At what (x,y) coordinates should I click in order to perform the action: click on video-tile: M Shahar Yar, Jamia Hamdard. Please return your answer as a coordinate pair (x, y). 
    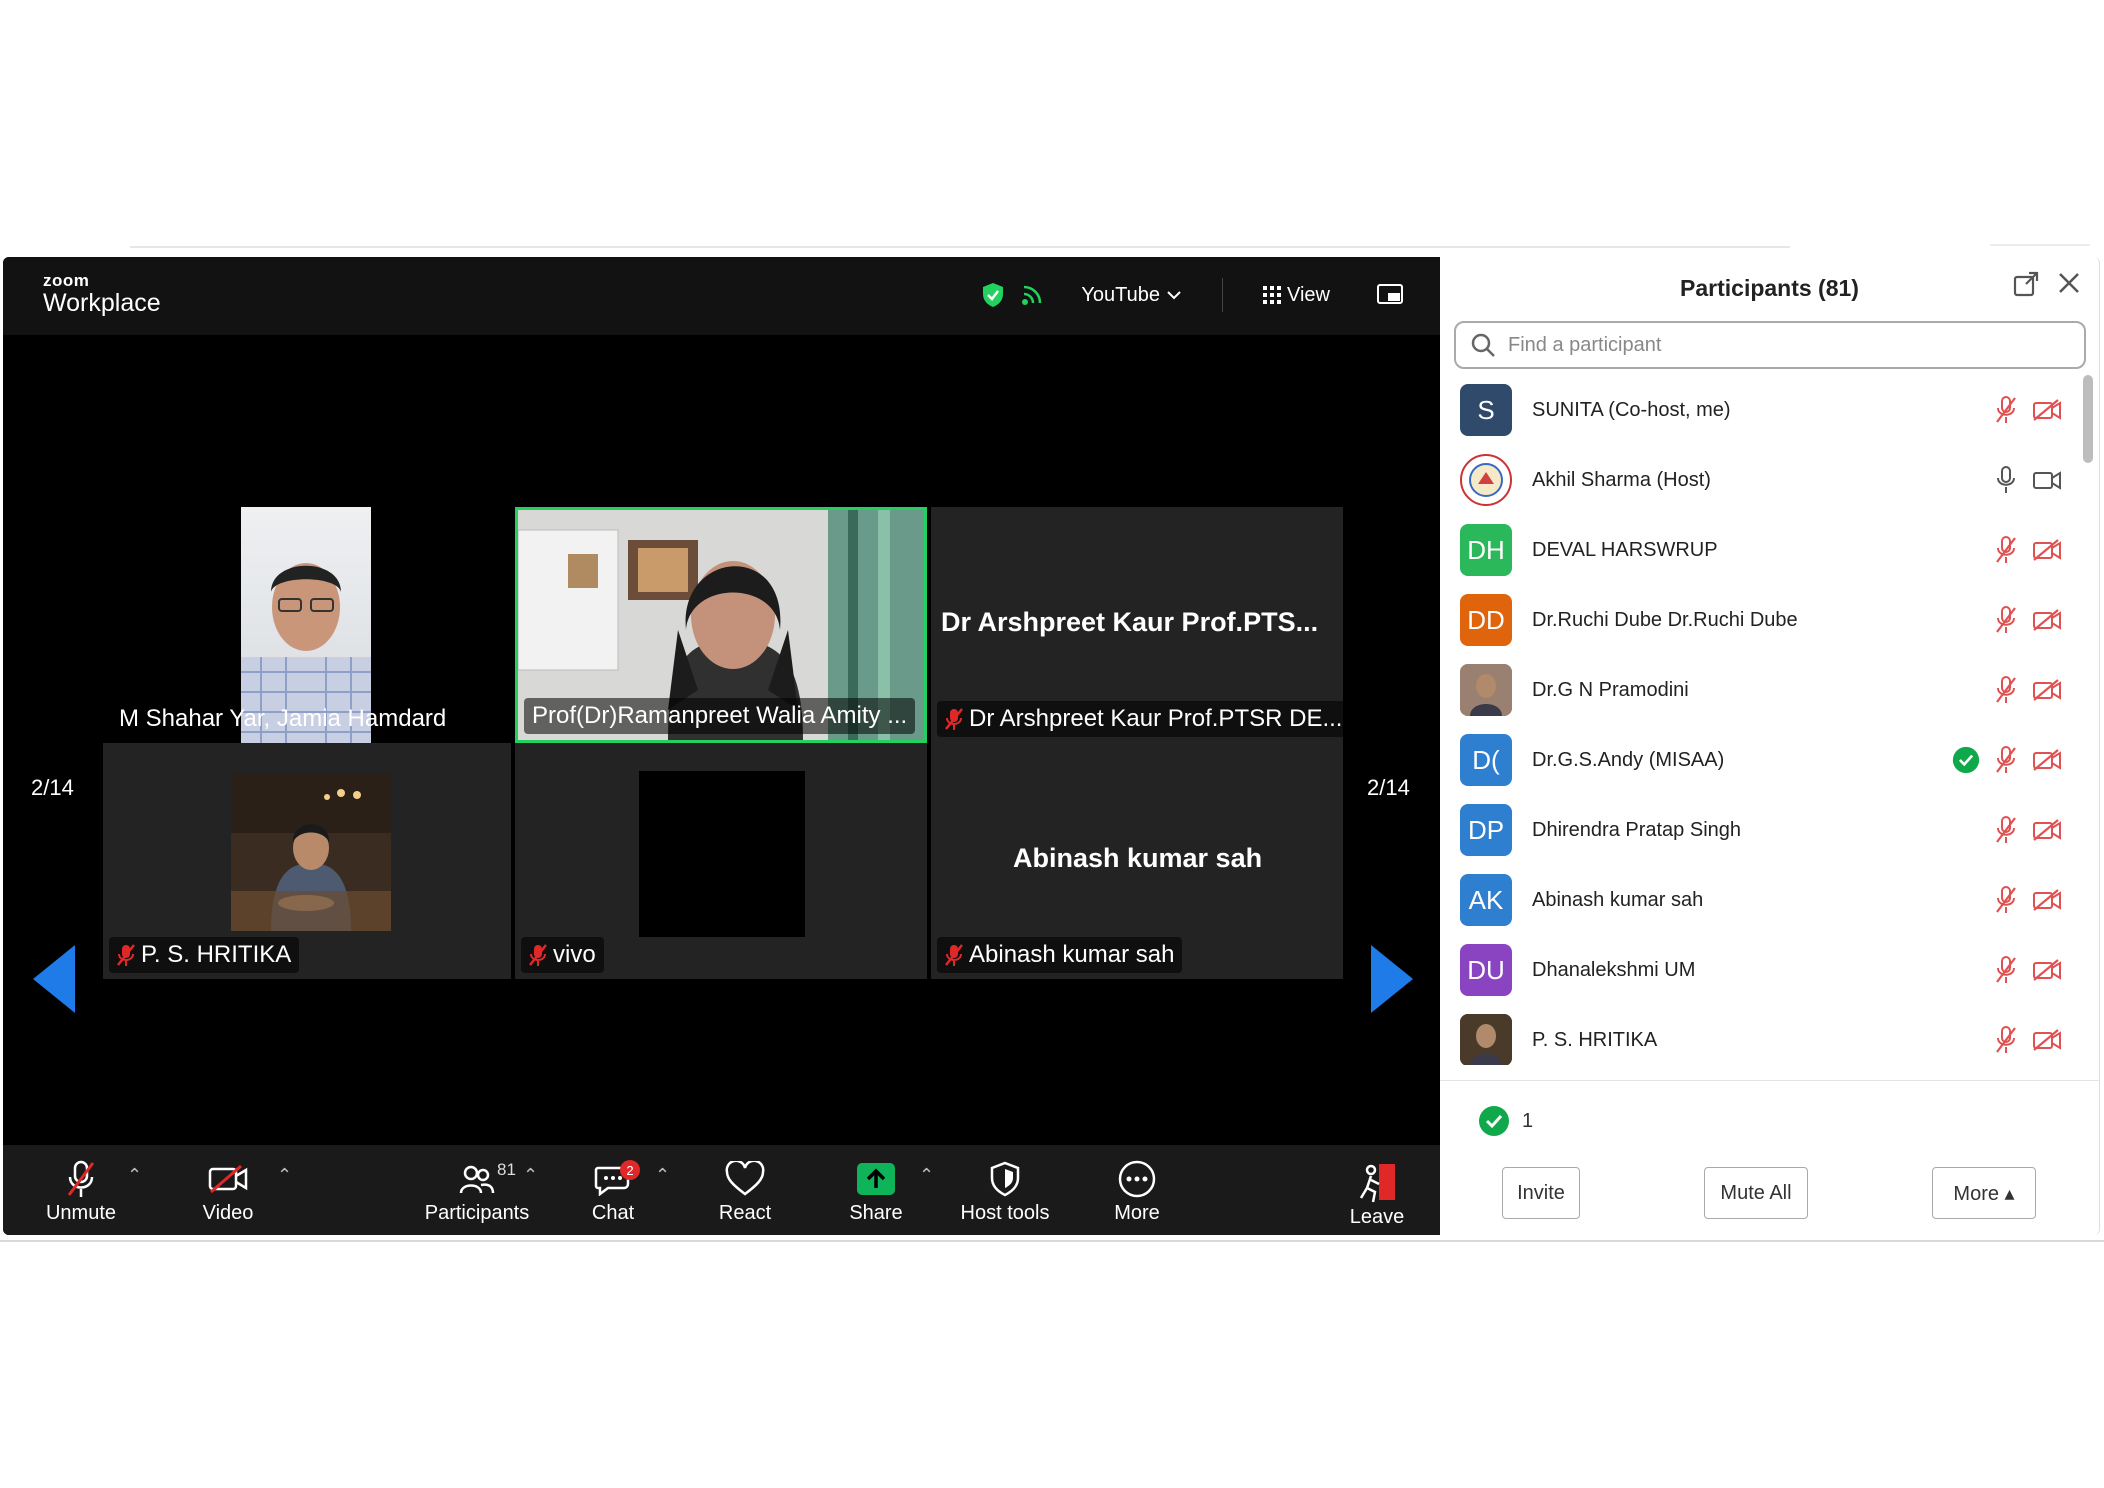
    Looking at the image, I should click on (307, 625).